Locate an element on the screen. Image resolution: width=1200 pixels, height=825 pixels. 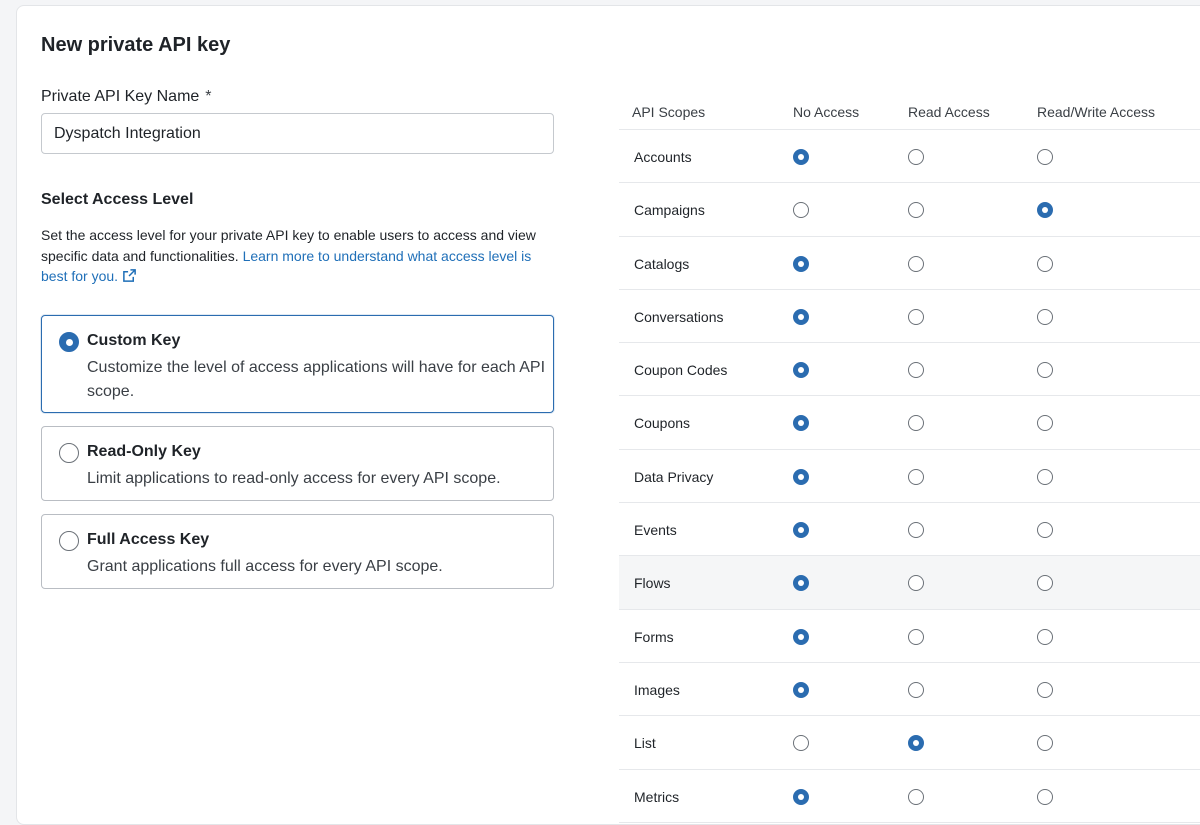
custom-key-title: Custom Key is located at coordinates (134, 340).